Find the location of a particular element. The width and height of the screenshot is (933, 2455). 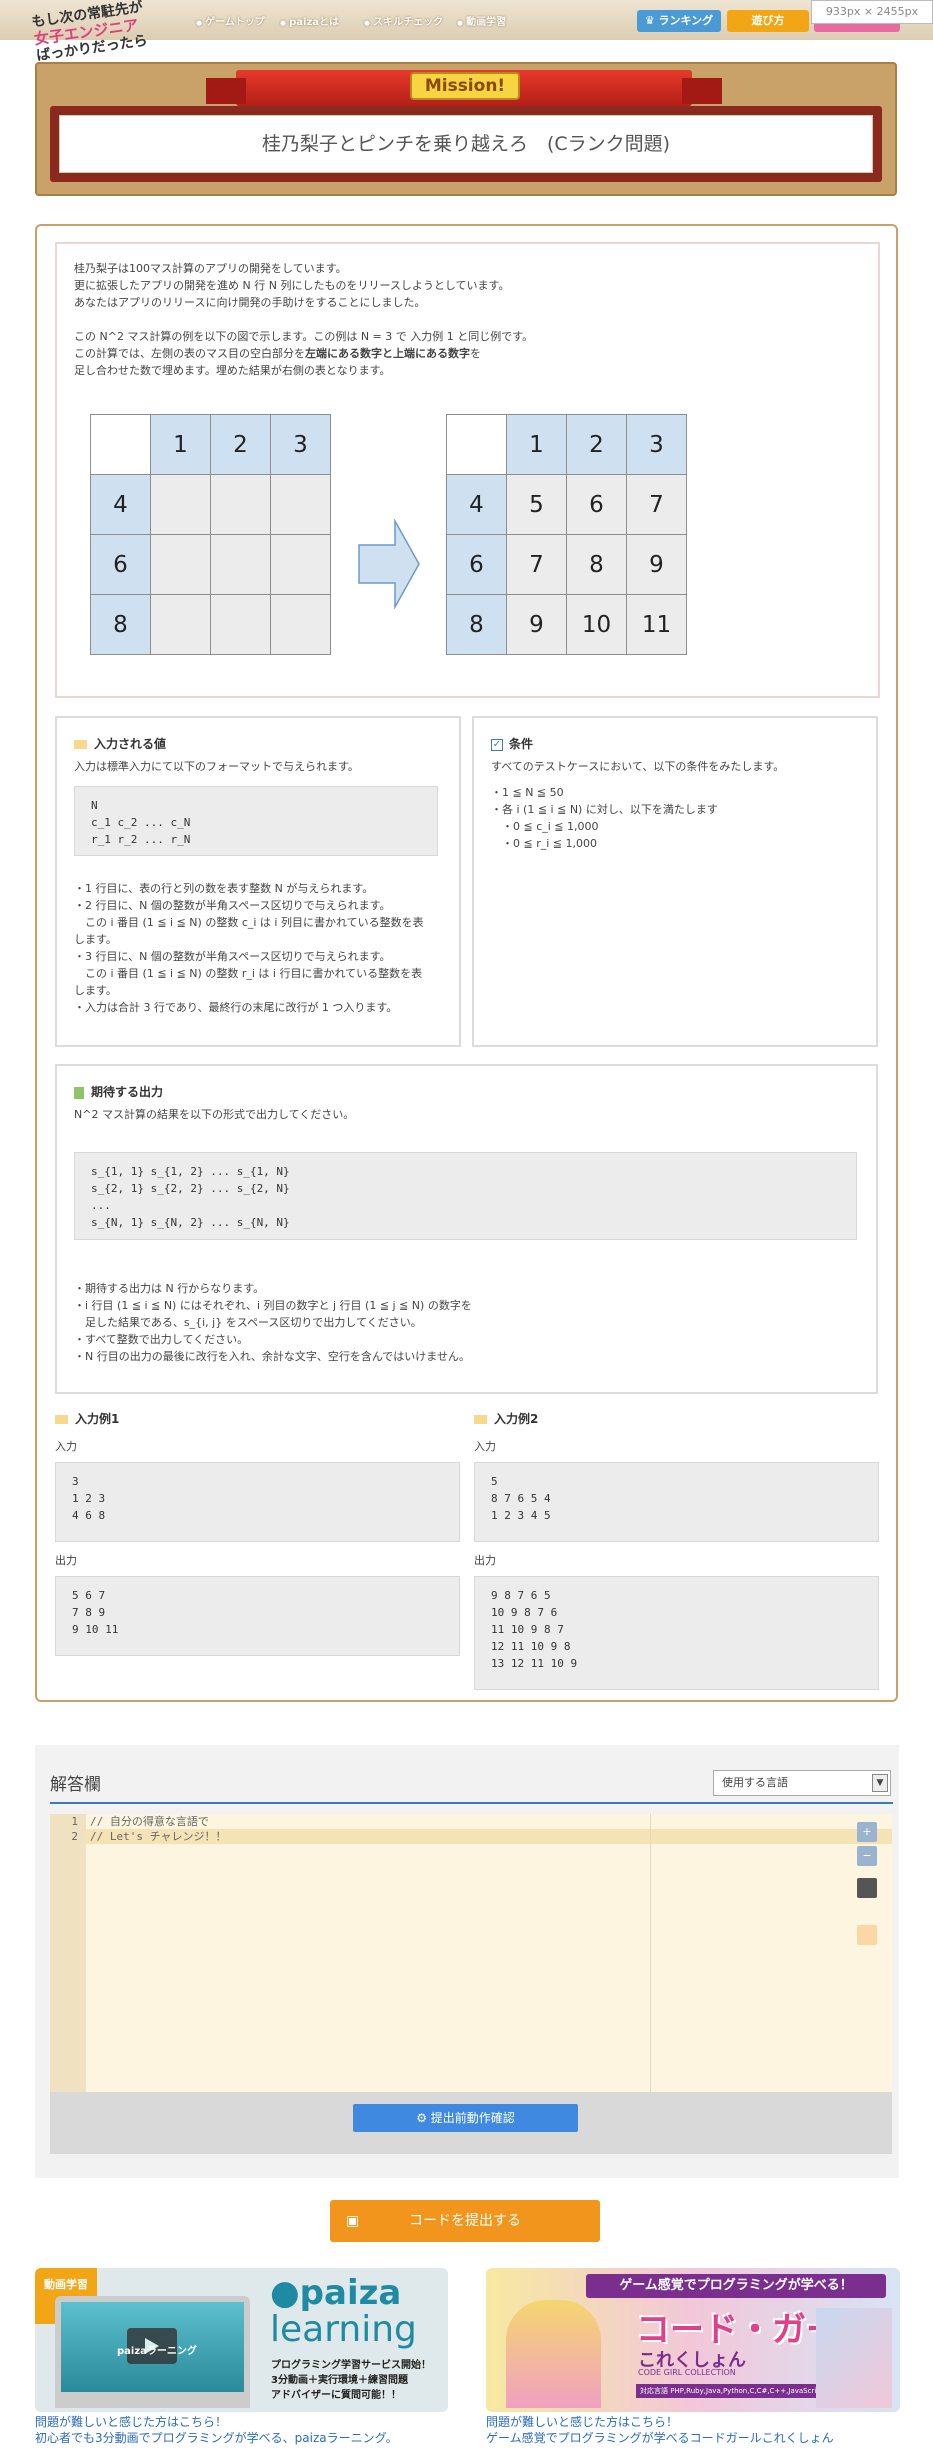

code-line: // Let's チャレンジ！！ is located at coordinates (158, 1836).